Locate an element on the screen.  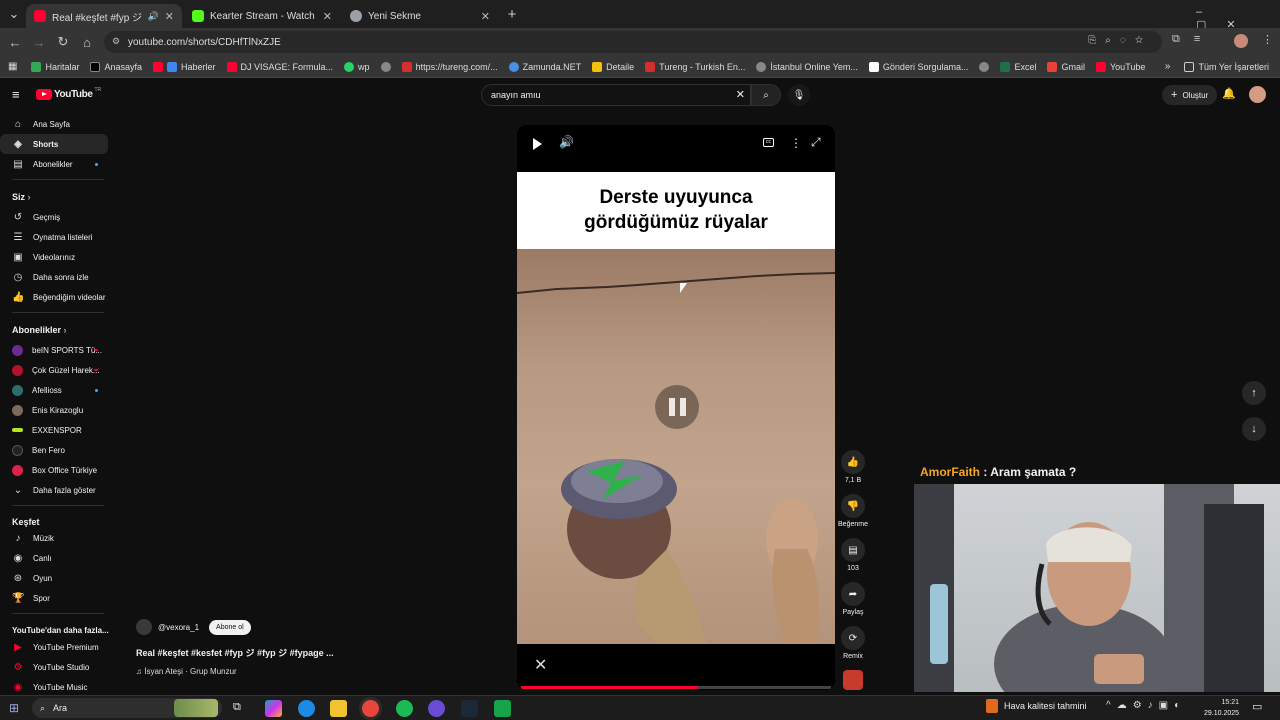
share-button: ➦ Paylaş is located at coordinates (853, 599).